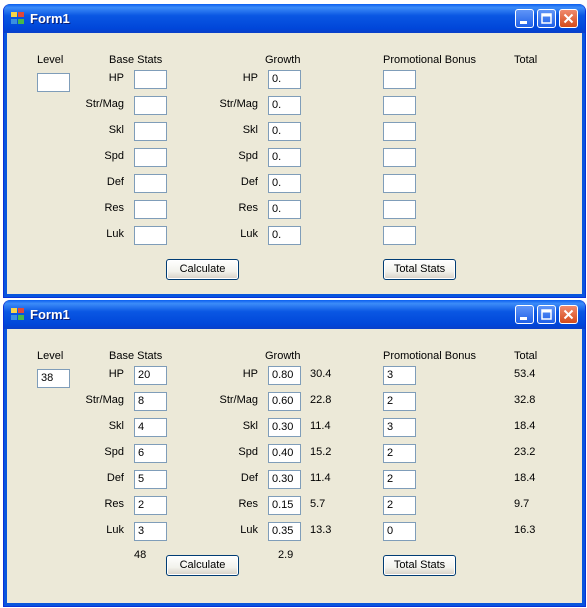 The height and width of the screenshot is (608, 587). What do you see at coordinates (136, 356) in the screenshot?
I see `base-stats-header: Base Stats` at bounding box center [136, 356].